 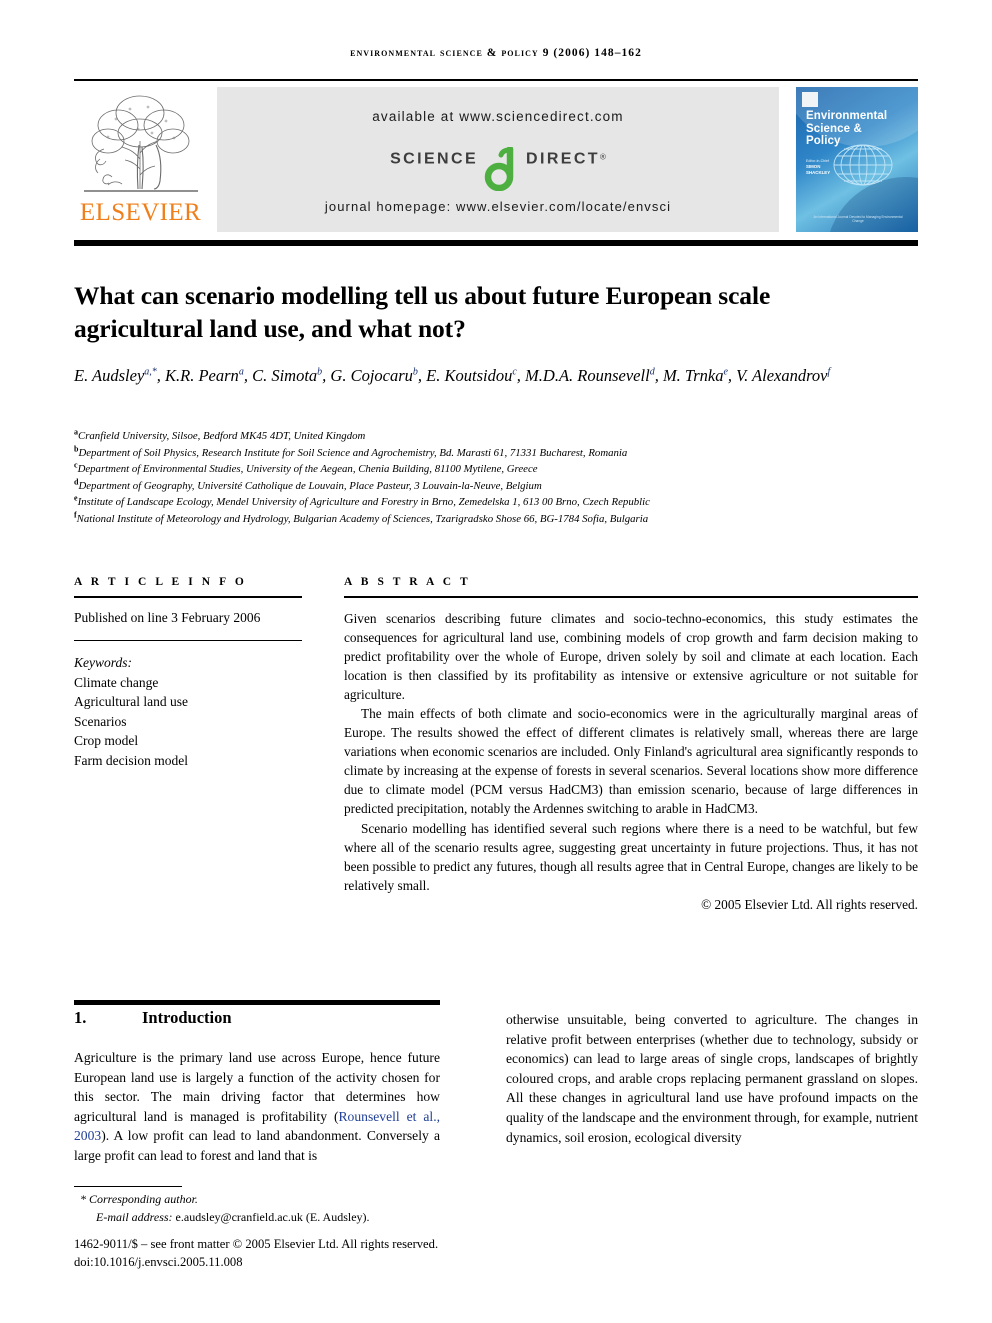 What do you see at coordinates (587, 375) in the screenshot?
I see `author-name: M.D.A. Rounsevell` at bounding box center [587, 375].